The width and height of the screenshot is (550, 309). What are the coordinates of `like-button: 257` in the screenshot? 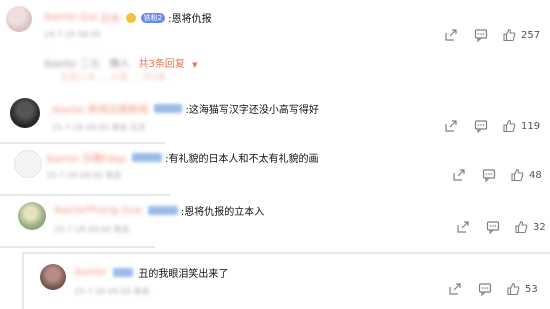 It's located at (521, 35).